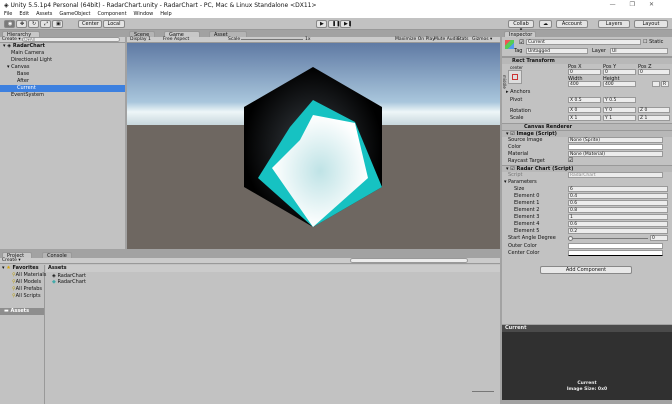 Image resolution: width=672 pixels, height=404 pixels. I want to click on menu-assets: Assets, so click(44, 14).